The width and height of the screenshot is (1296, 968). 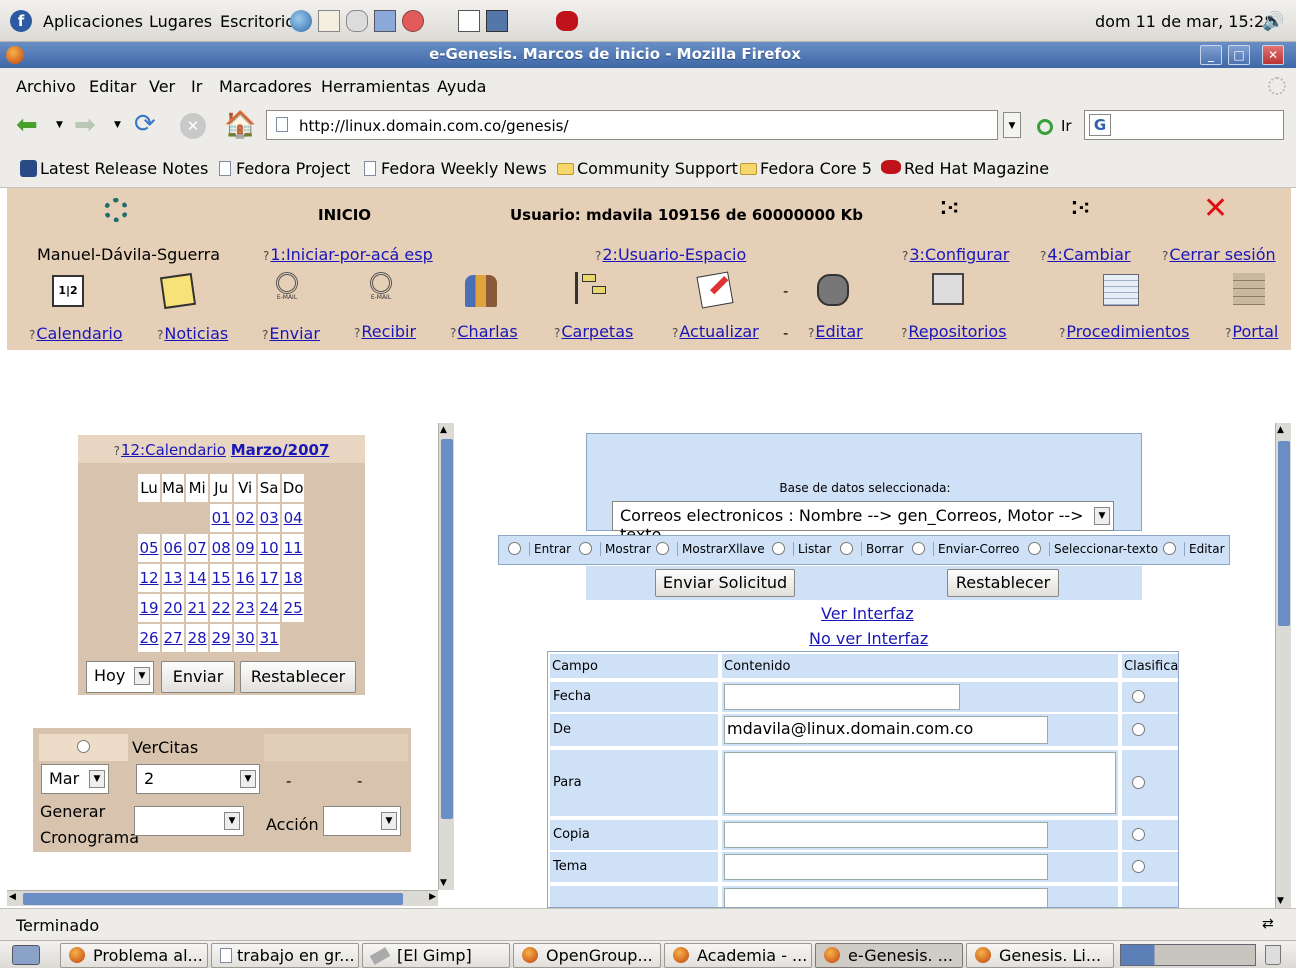 I want to click on calendar-month-link: Marzo, so click(x=256, y=450).